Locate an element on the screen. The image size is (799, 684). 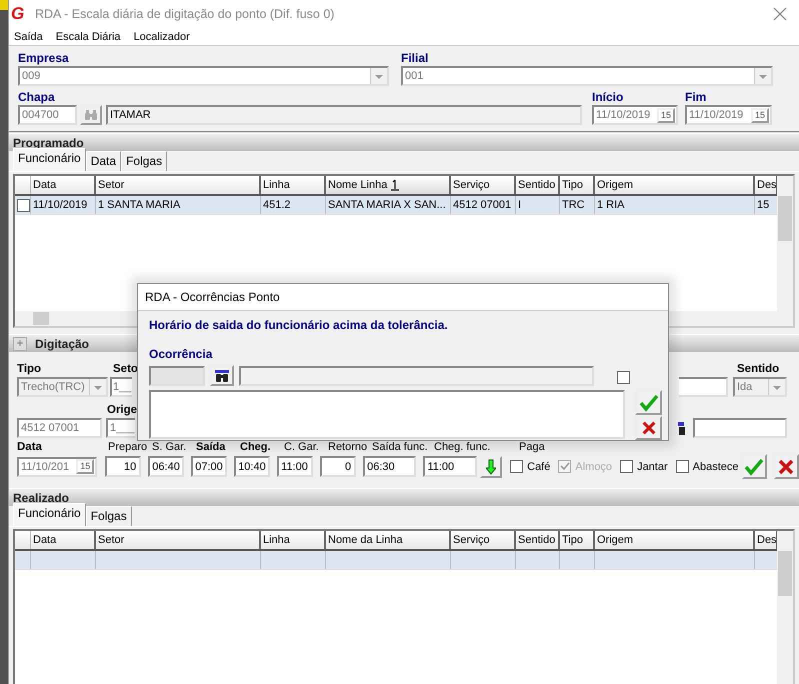
field-label: Retorno is located at coordinates (348, 447).